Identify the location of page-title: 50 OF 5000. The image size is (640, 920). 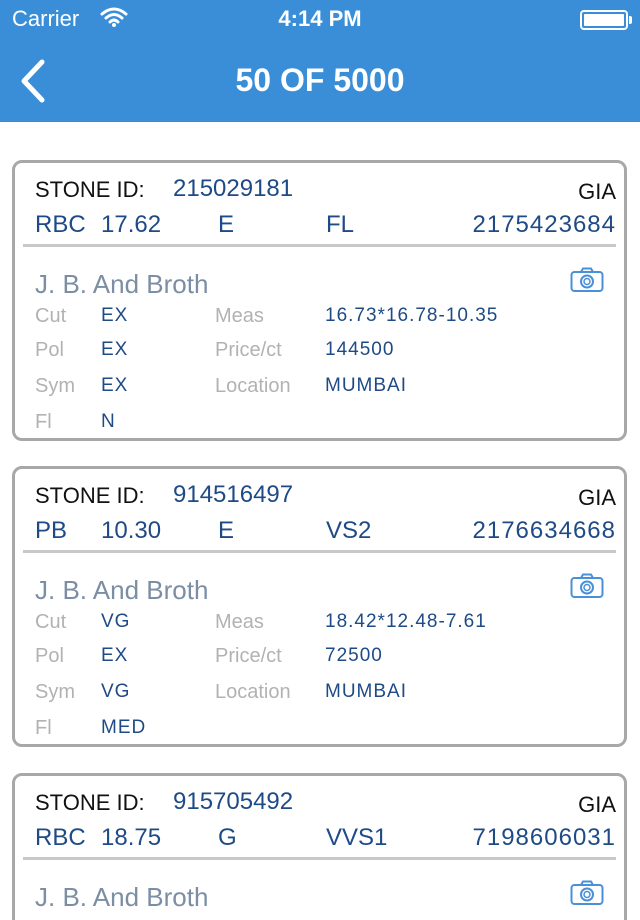
(320, 80).